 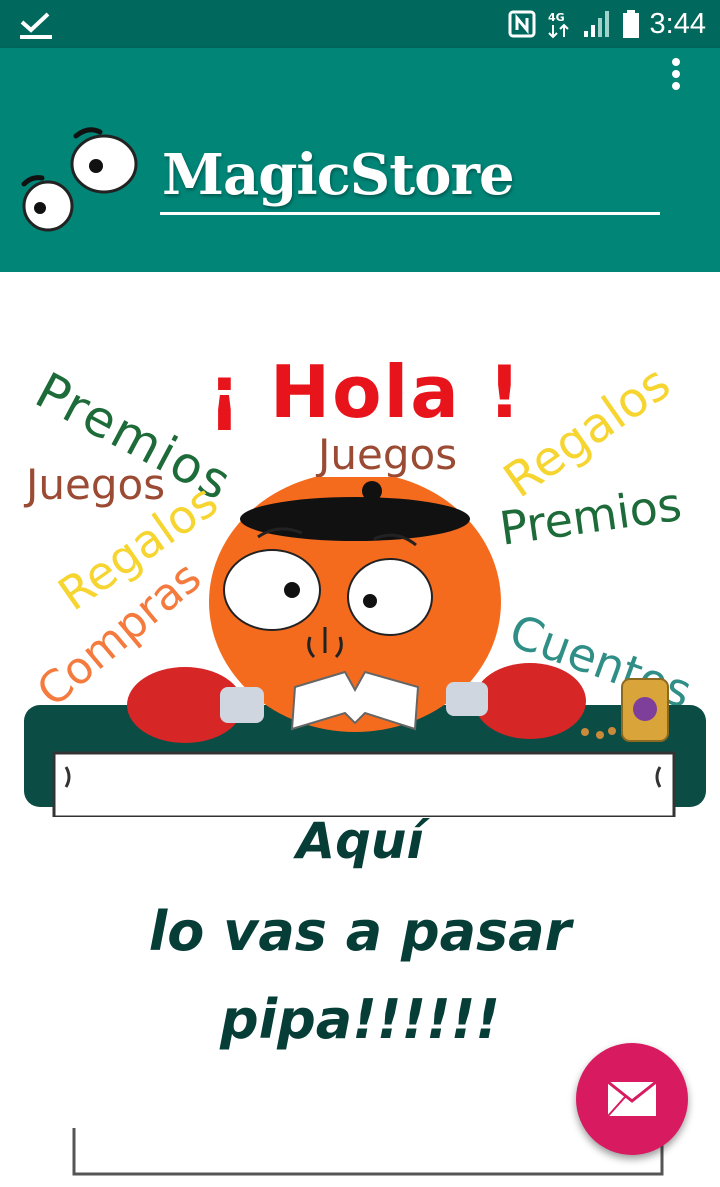 What do you see at coordinates (338, 175) in the screenshot?
I see `app-title: MagicStore` at bounding box center [338, 175].